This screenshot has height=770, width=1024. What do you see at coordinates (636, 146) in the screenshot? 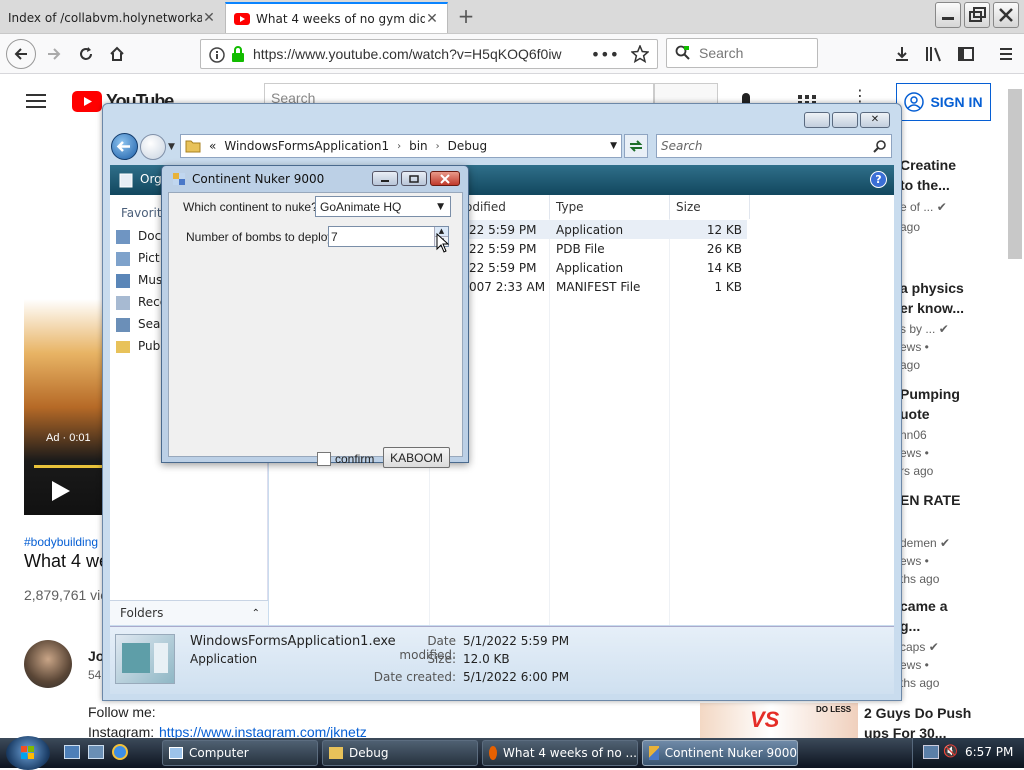
I see `refresh-button` at bounding box center [636, 146].